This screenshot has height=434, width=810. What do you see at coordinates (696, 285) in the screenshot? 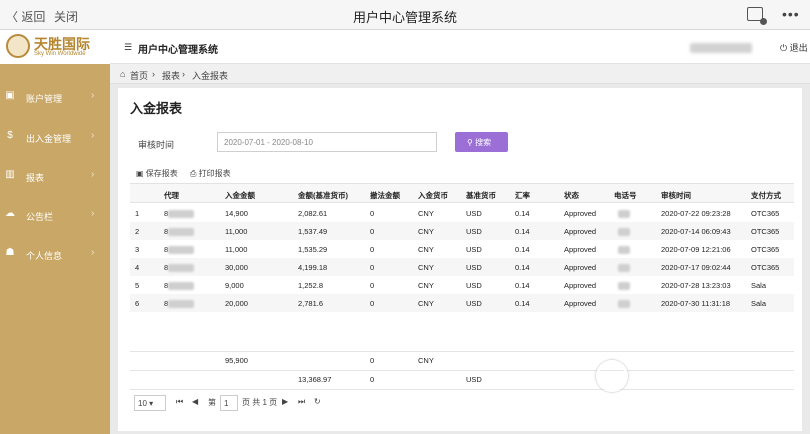
I see `time-cell: 2020-07-28 13:23:03` at bounding box center [696, 285].